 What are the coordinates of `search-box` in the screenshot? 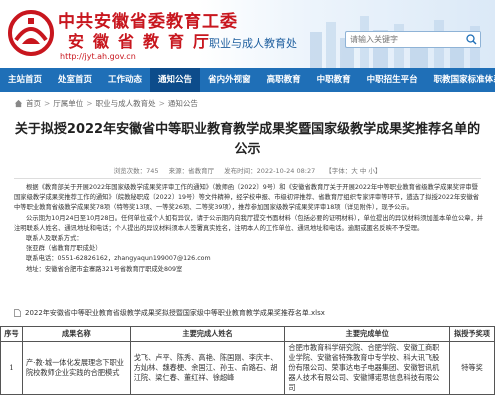 It's located at (413, 39).